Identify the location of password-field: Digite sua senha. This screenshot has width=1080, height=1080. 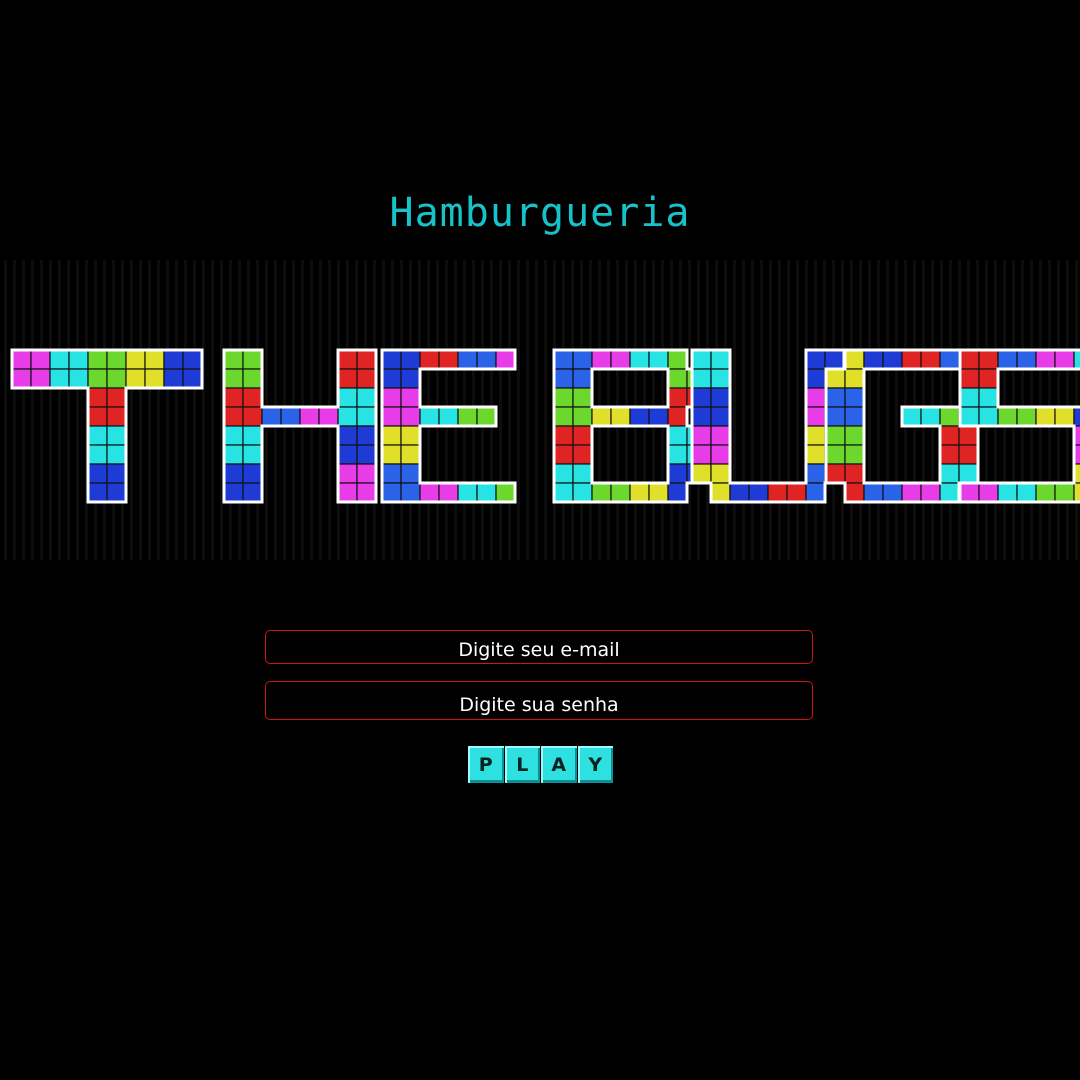
(539, 700).